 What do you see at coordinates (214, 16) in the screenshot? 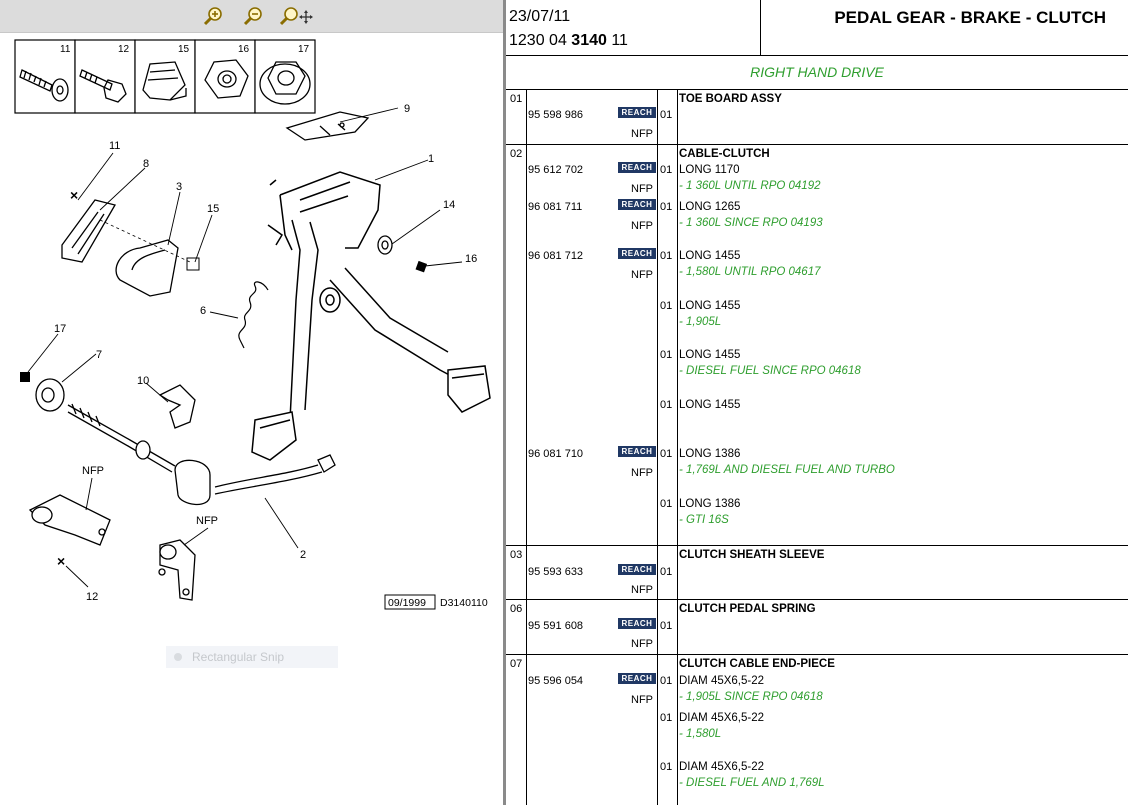
I see `zoom-in-button` at bounding box center [214, 16].